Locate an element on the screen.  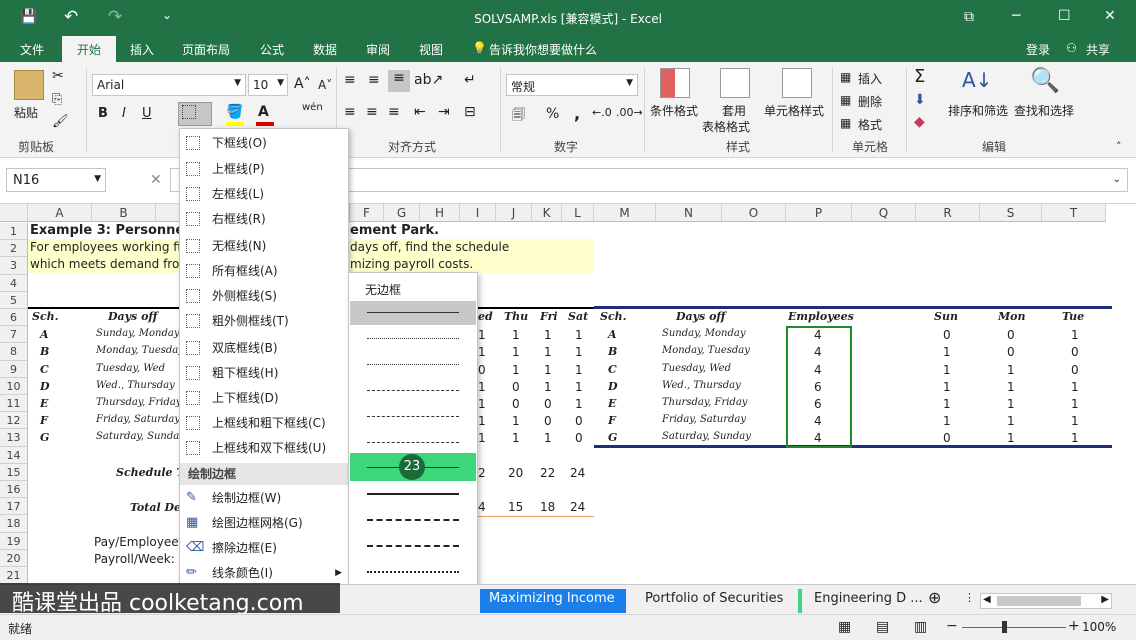
maximize-icon: ☐ is located at coordinates (1064, 16).